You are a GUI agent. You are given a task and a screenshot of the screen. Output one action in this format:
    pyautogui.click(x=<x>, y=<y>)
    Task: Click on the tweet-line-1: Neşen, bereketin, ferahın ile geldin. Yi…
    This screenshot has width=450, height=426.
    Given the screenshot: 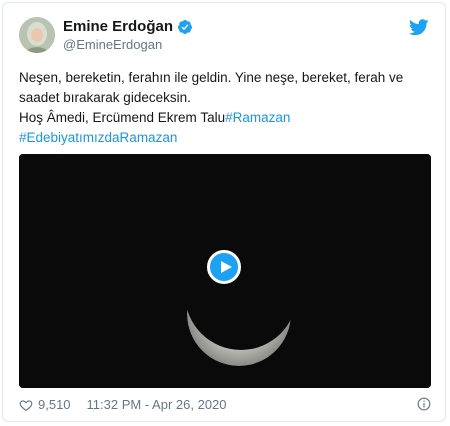 What is the action you would take?
    pyautogui.click(x=211, y=77)
    